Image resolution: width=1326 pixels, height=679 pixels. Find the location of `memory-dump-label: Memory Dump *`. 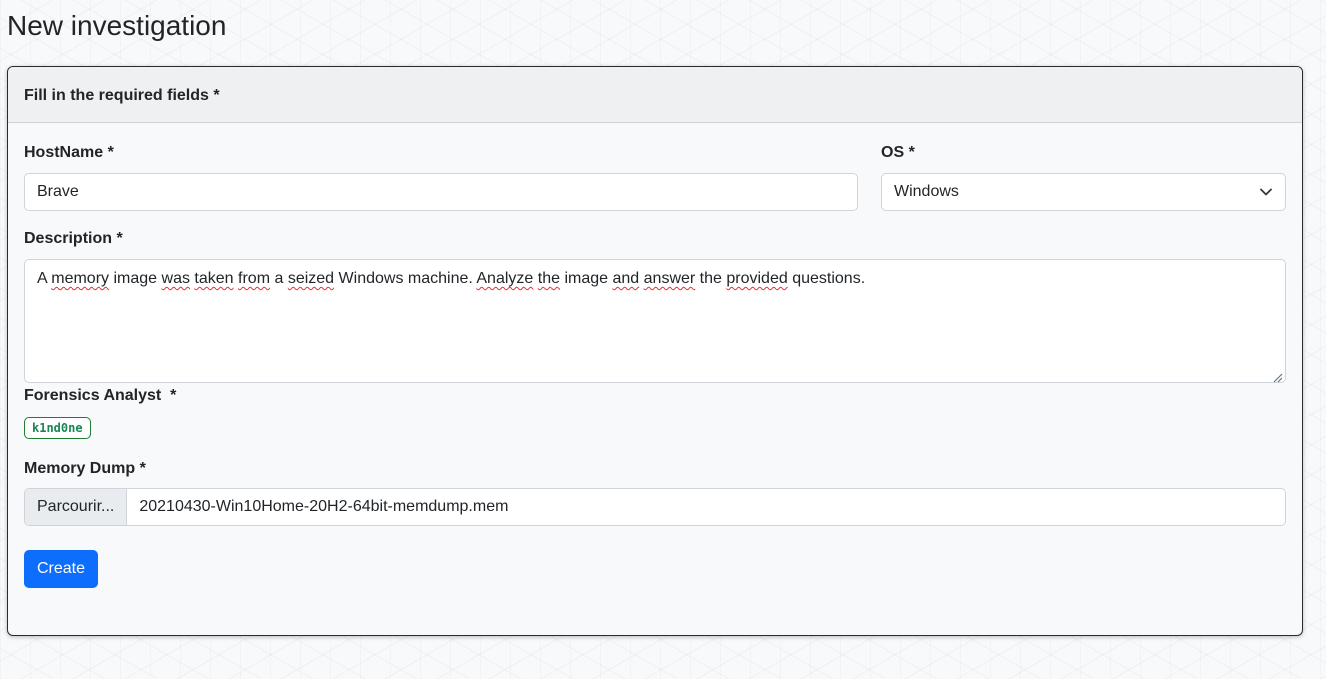

memory-dump-label: Memory Dump * is located at coordinates (85, 468).